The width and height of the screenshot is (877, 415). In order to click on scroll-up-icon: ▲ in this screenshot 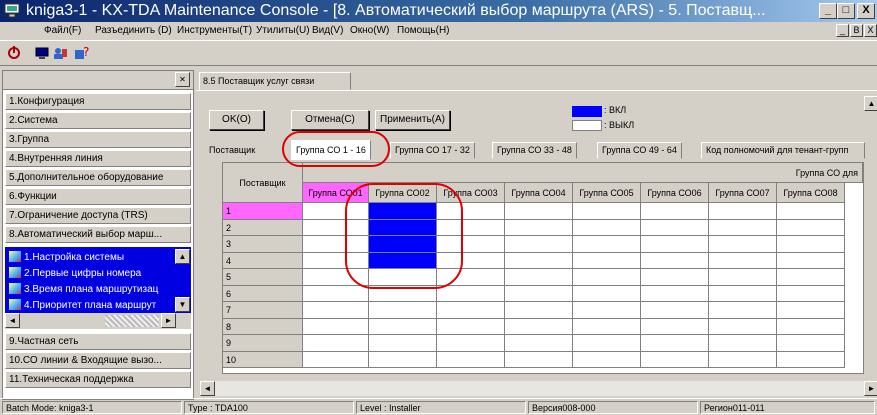, I will do `click(182, 256)`.